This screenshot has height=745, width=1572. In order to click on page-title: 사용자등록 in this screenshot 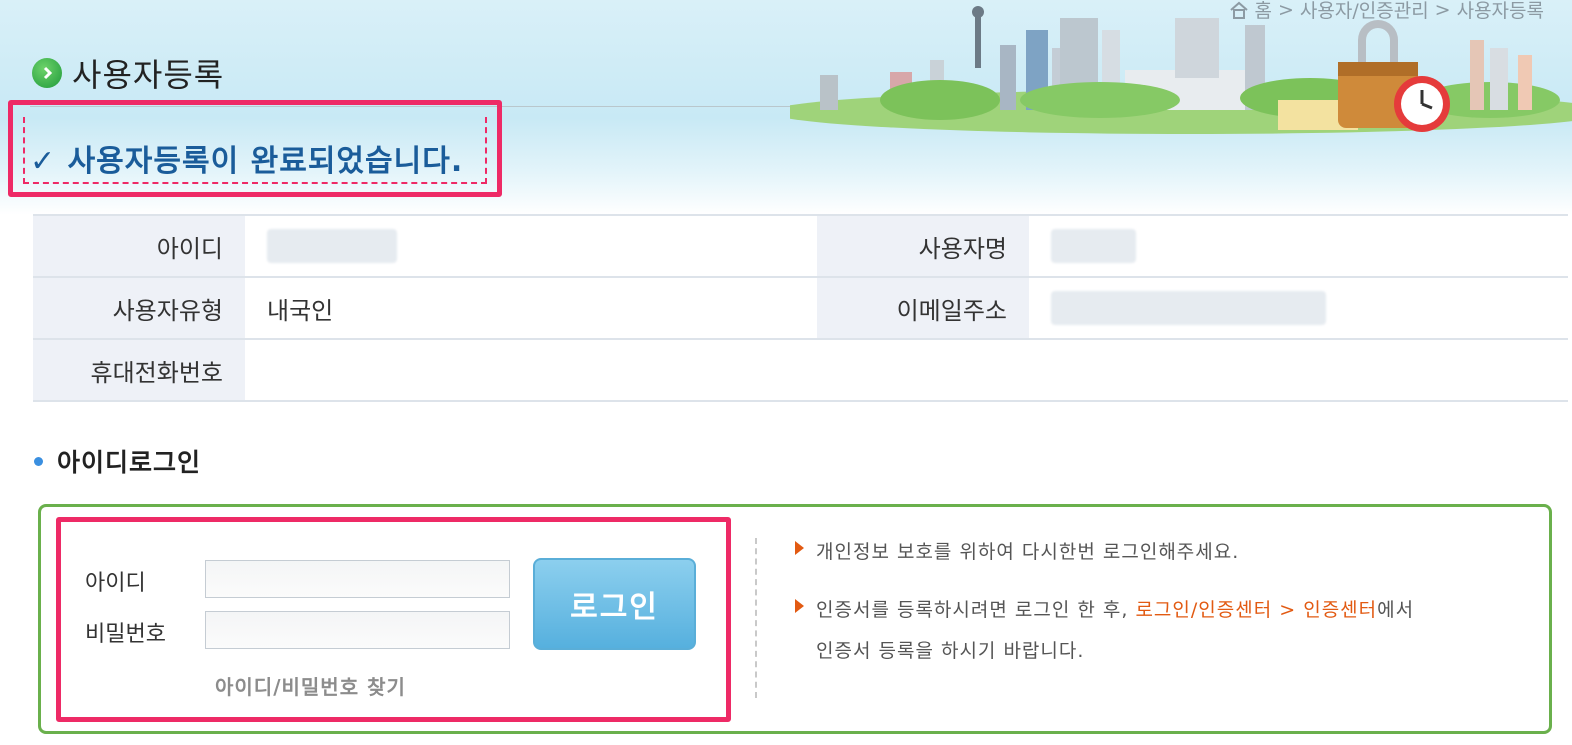, I will do `click(148, 75)`.